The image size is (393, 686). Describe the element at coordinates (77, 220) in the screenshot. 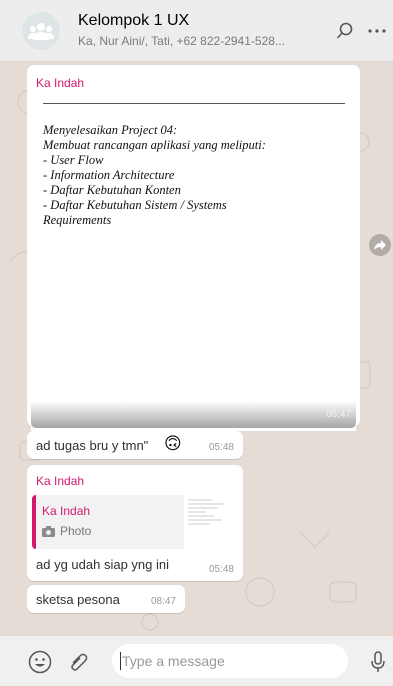

I see `document-line: Requirements` at that location.